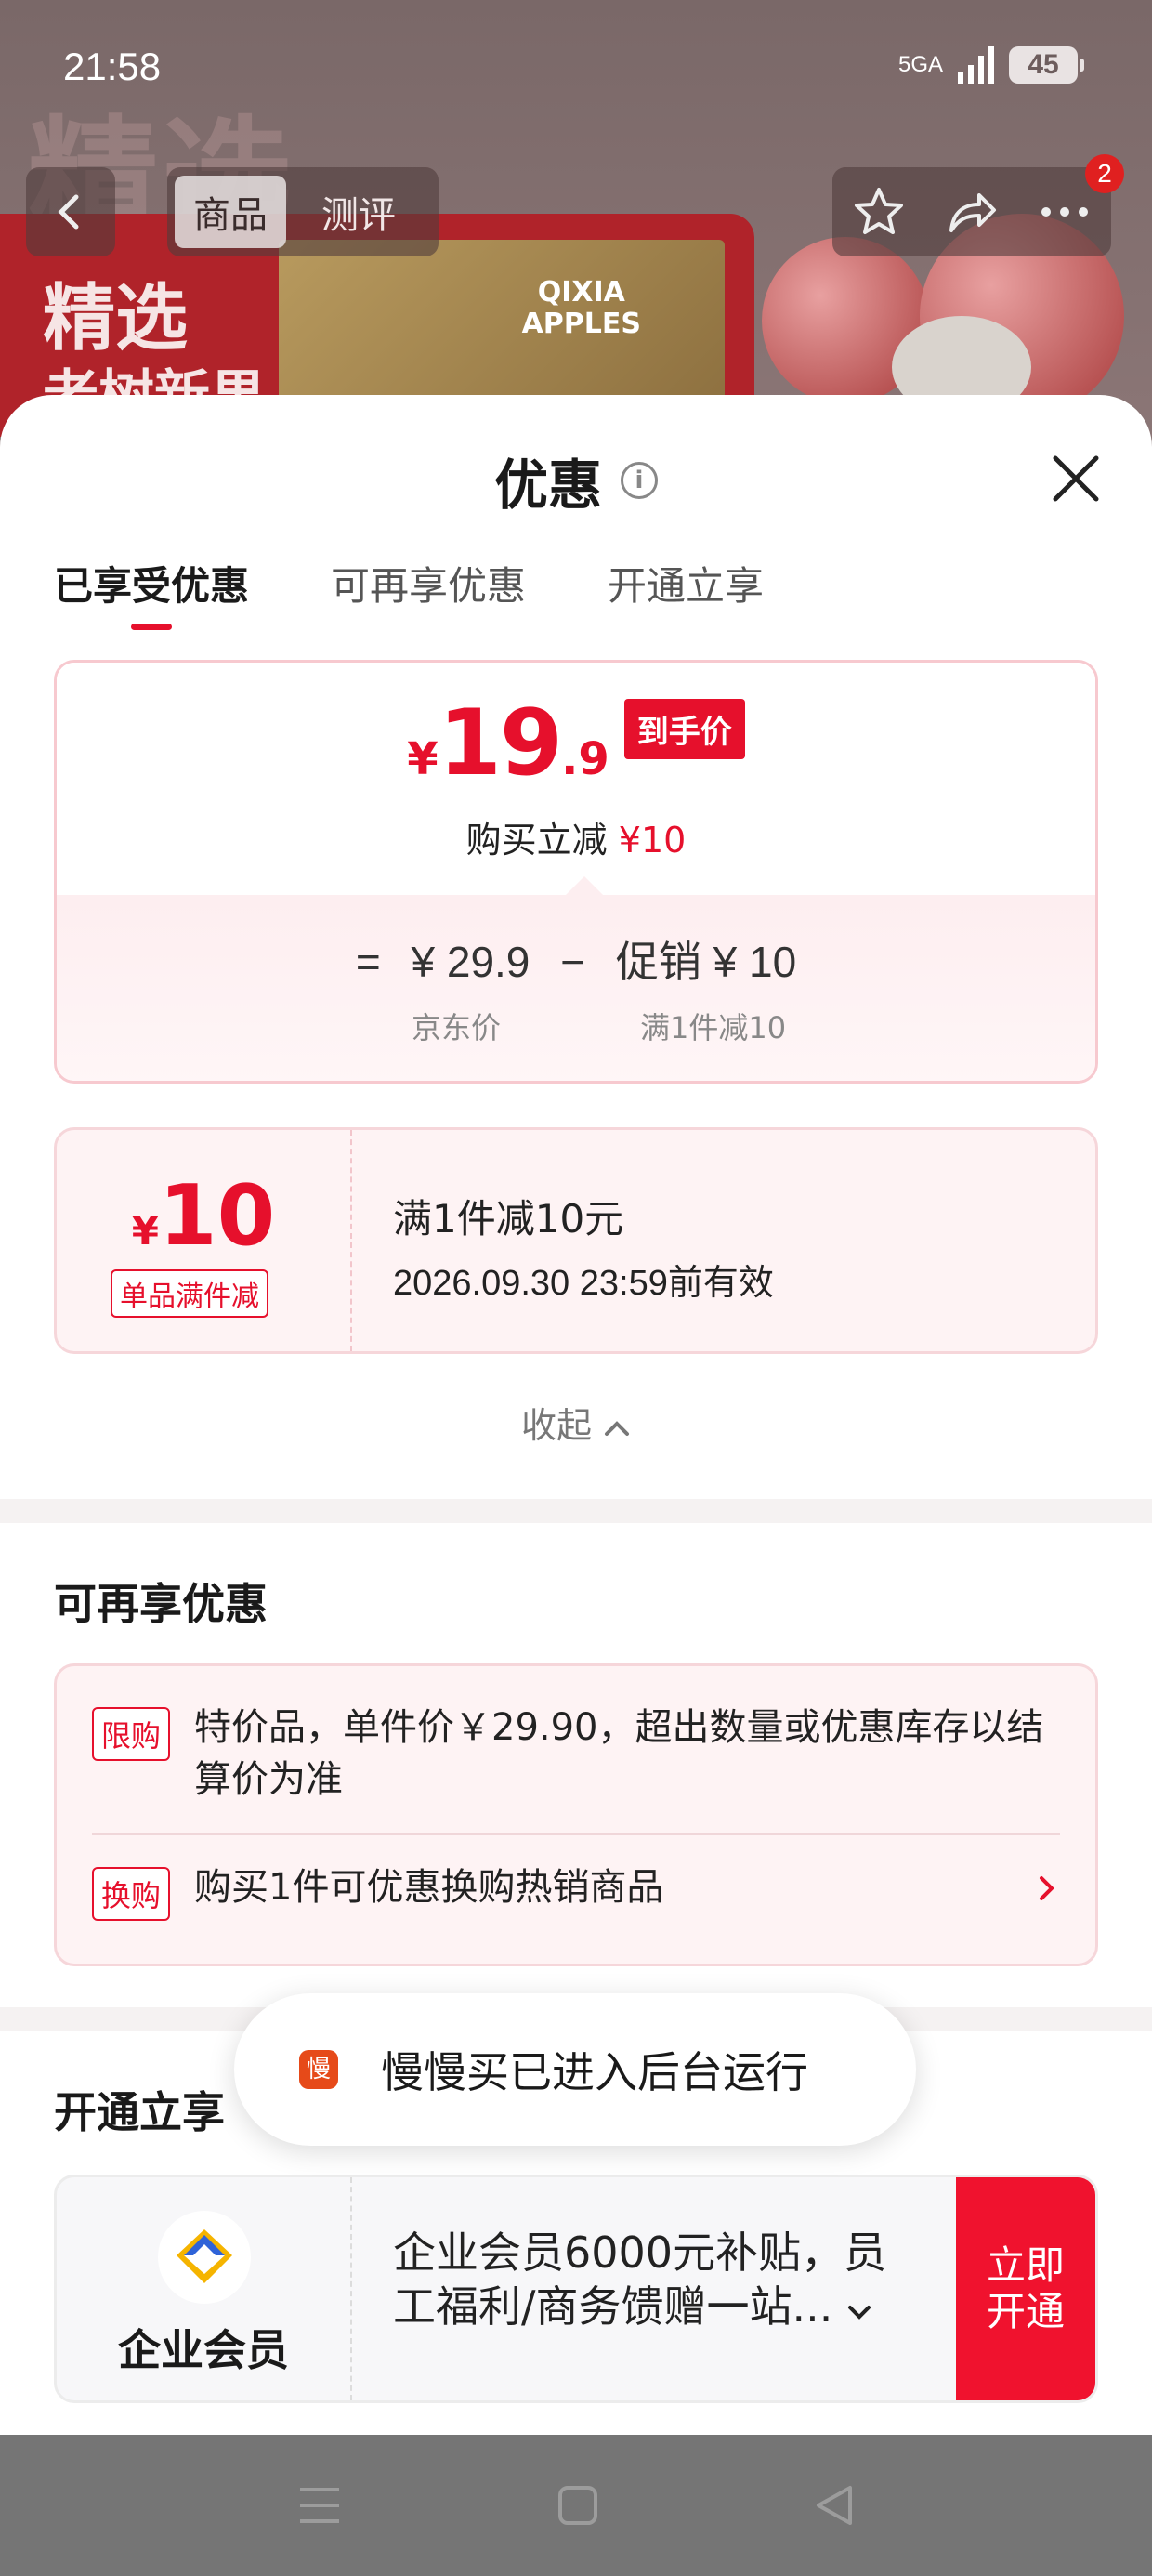  Describe the element at coordinates (686, 592) in the screenshot. I see `tab-open-now: 开通立享` at that location.